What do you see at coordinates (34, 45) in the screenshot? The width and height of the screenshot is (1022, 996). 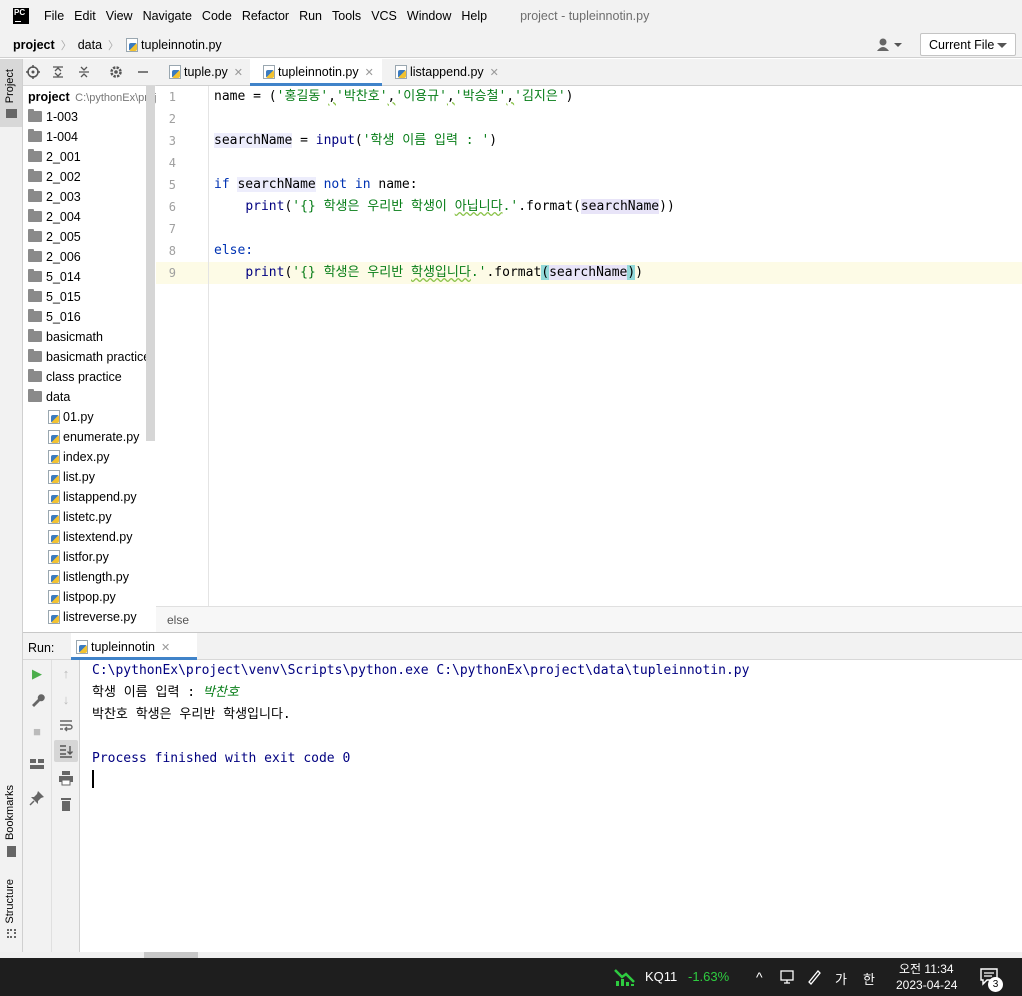 I see `breadcrumb-project: project` at bounding box center [34, 45].